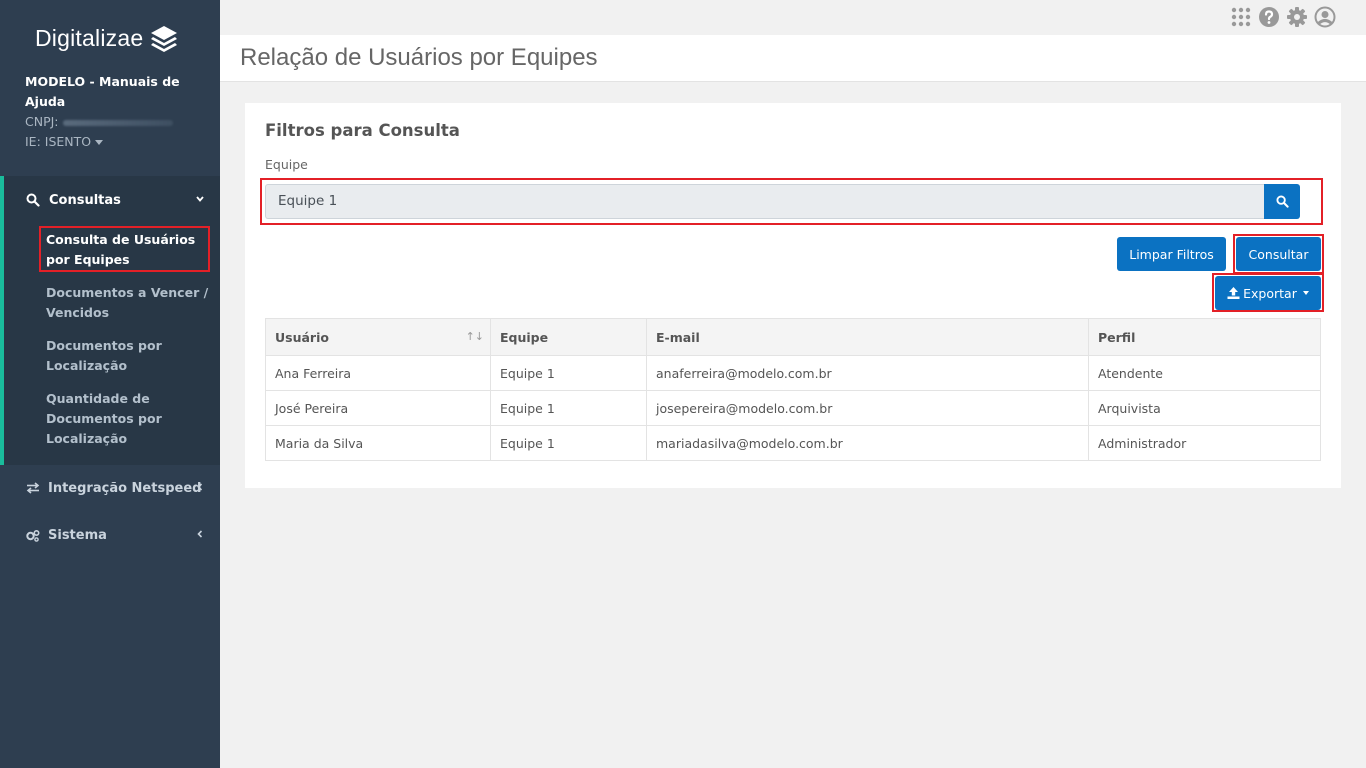 The width and height of the screenshot is (1366, 768). Describe the element at coordinates (1325, 17) in the screenshot. I see `user-icon` at that location.